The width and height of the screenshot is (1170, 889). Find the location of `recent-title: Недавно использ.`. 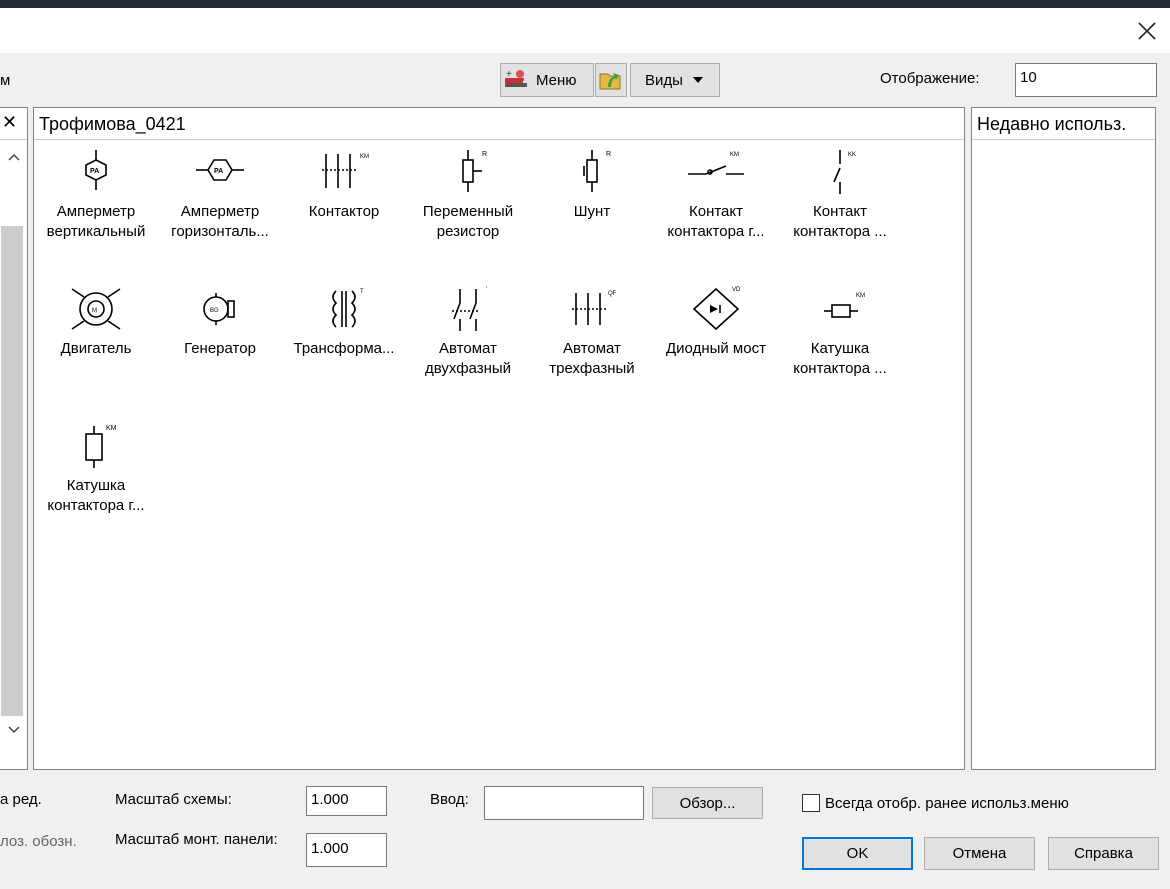

recent-title: Недавно использ. is located at coordinates (1063, 124).